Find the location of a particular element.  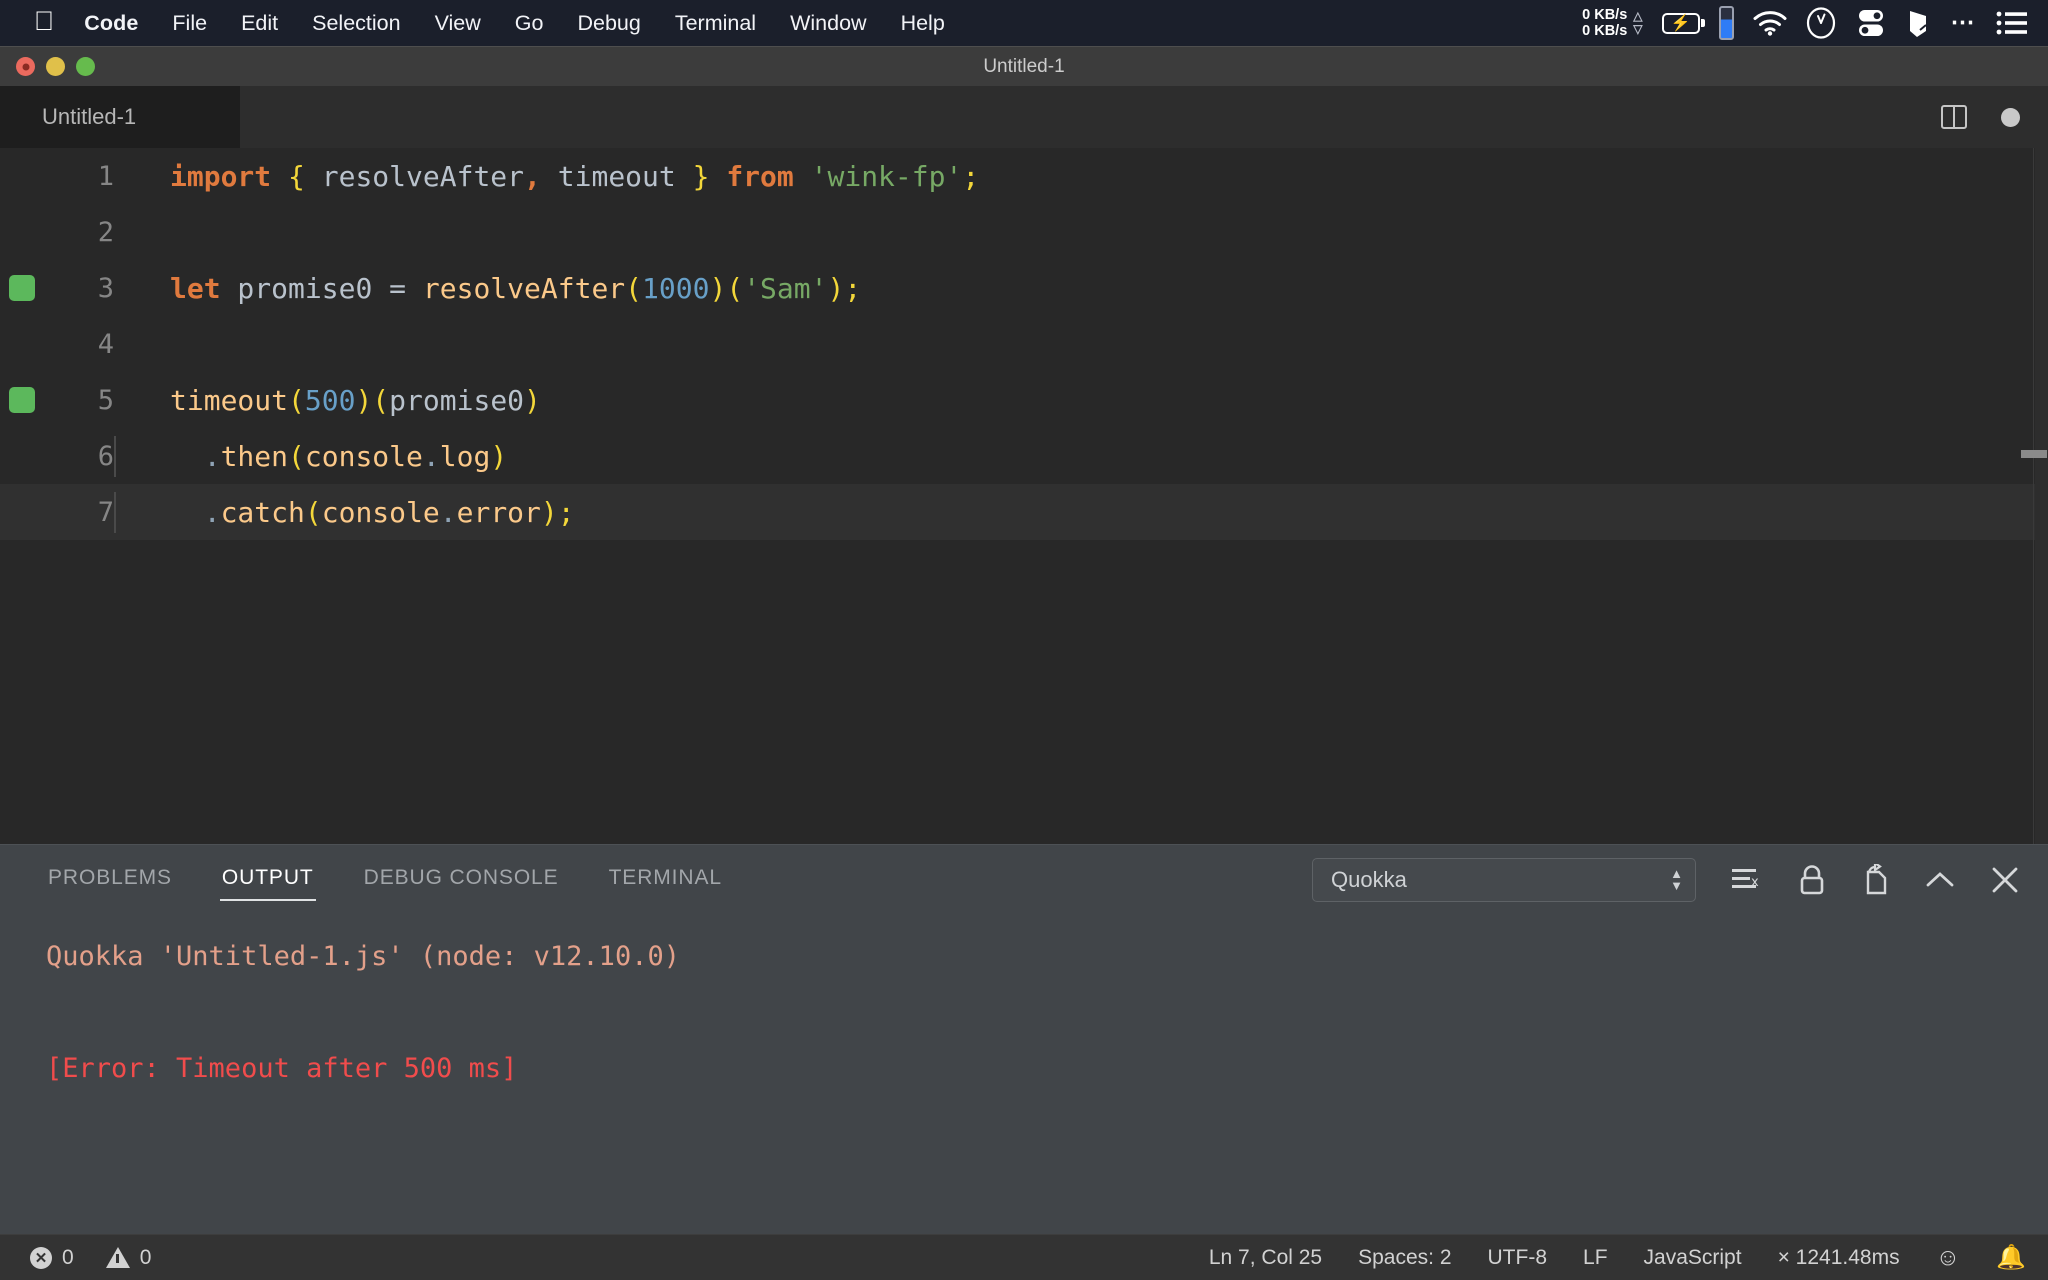

split-editor-icon is located at coordinates (1954, 117).